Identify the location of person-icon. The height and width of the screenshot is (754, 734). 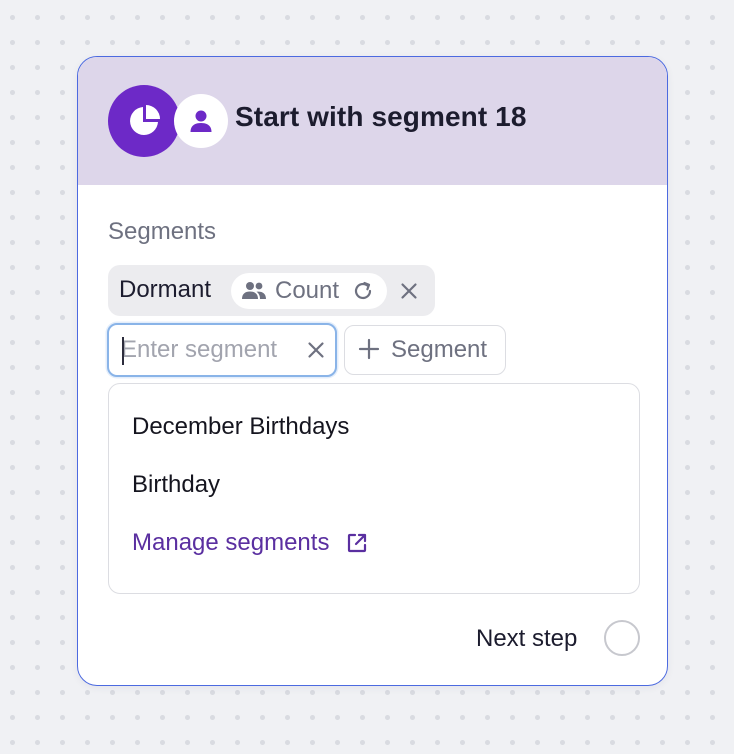
(201, 121).